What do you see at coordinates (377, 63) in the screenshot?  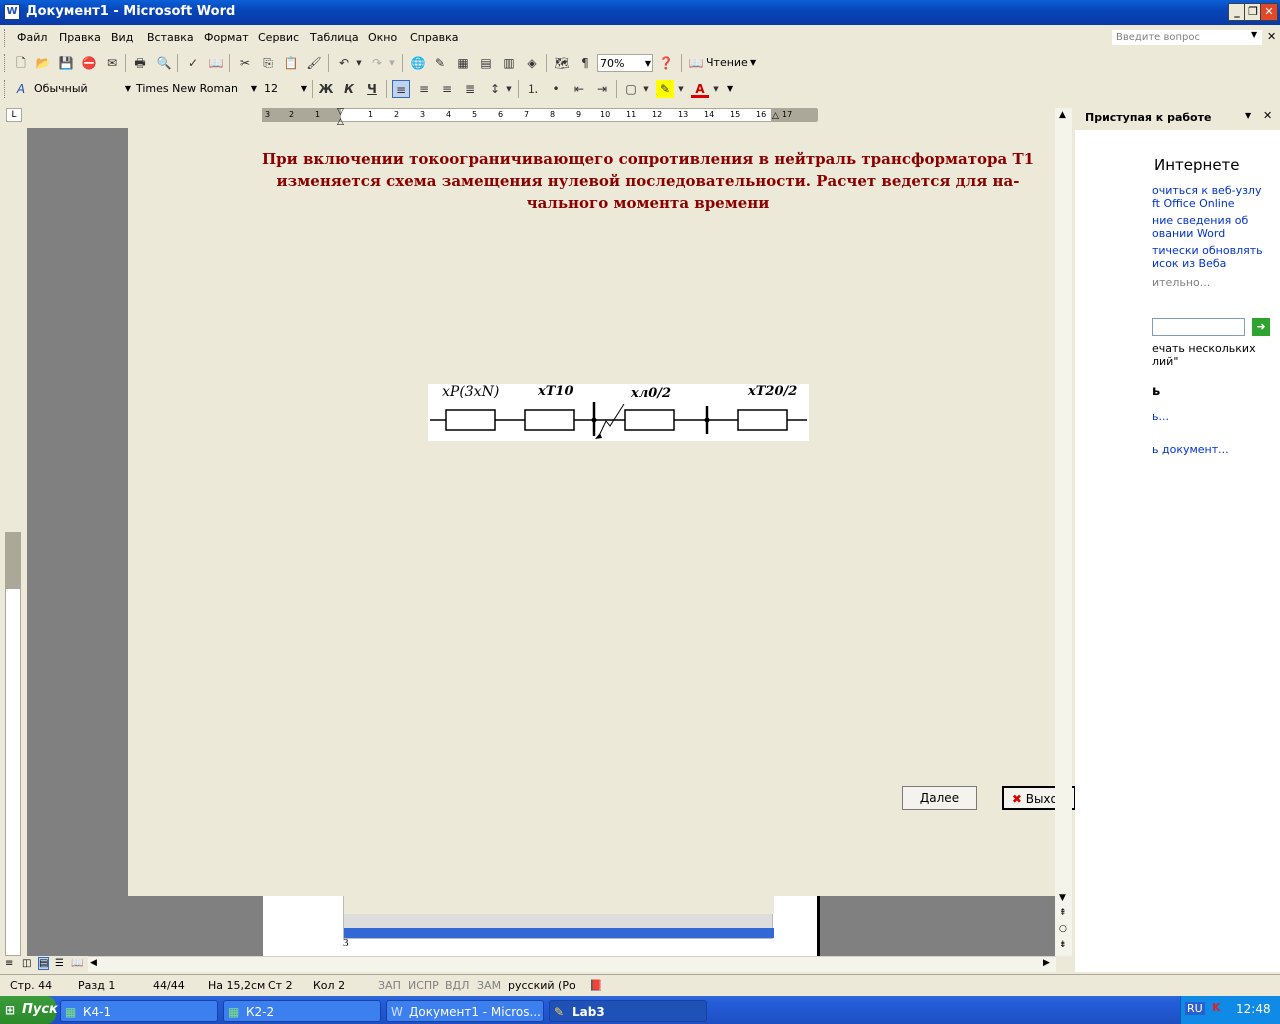 I see `redo-icon: ↷` at bounding box center [377, 63].